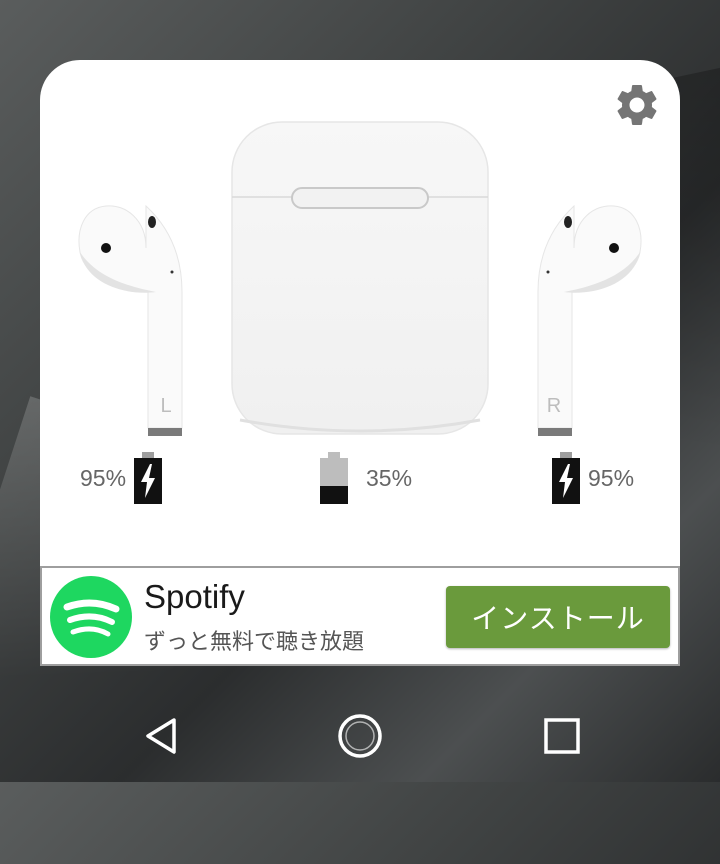 This screenshot has height=864, width=720. Describe the element at coordinates (91, 617) in the screenshot. I see `spotify-logo` at that location.